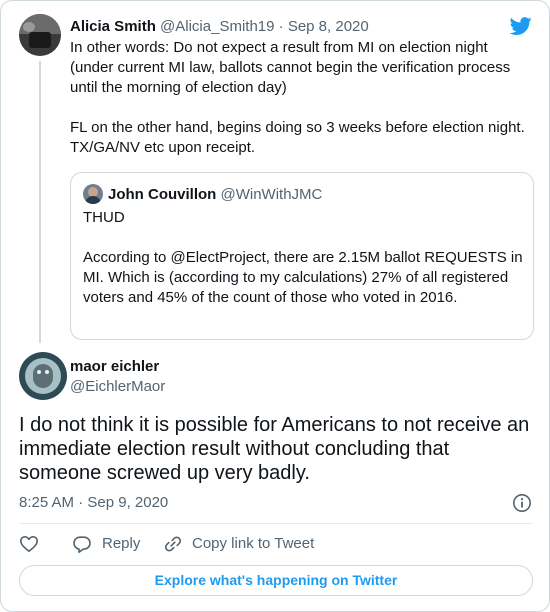 The height and width of the screenshot is (612, 550). What do you see at coordinates (276, 523) in the screenshot?
I see `divider` at bounding box center [276, 523].